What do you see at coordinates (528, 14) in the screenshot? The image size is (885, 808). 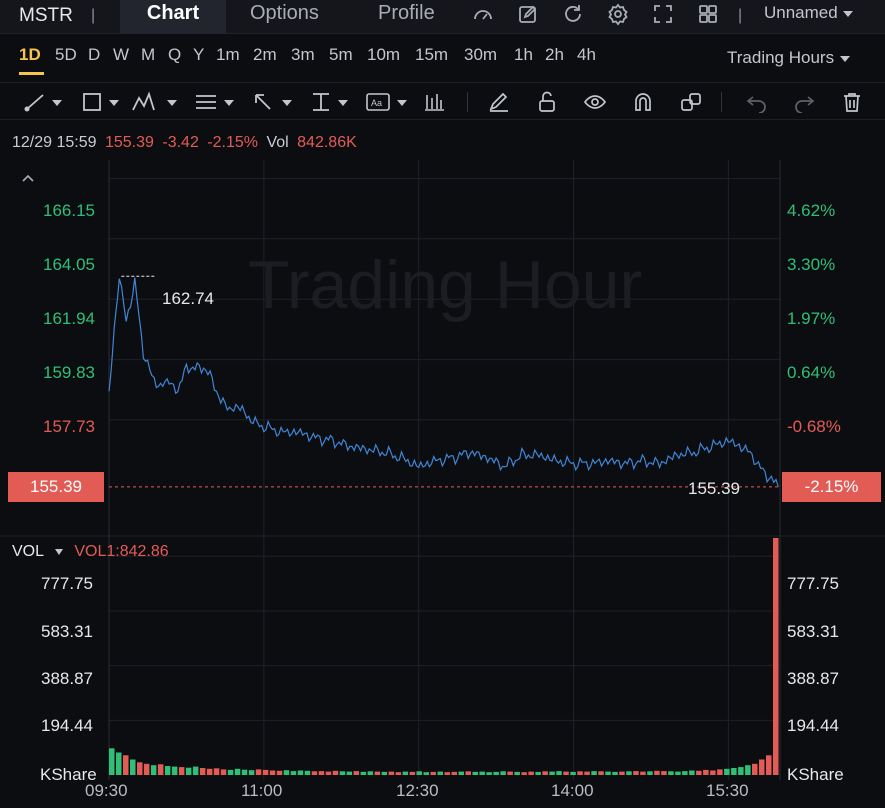 I see `edit-icon` at bounding box center [528, 14].